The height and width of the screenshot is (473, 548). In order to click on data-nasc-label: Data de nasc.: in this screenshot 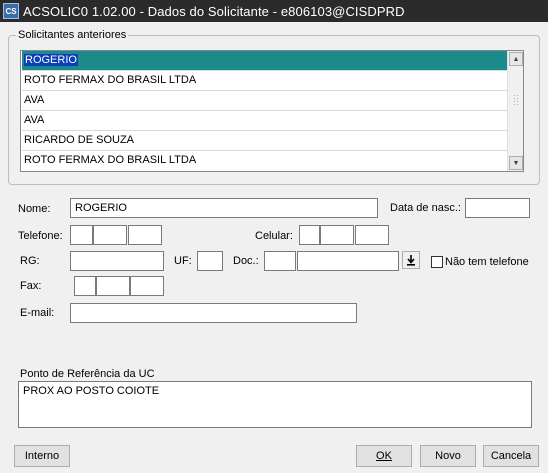, I will do `click(425, 208)`.